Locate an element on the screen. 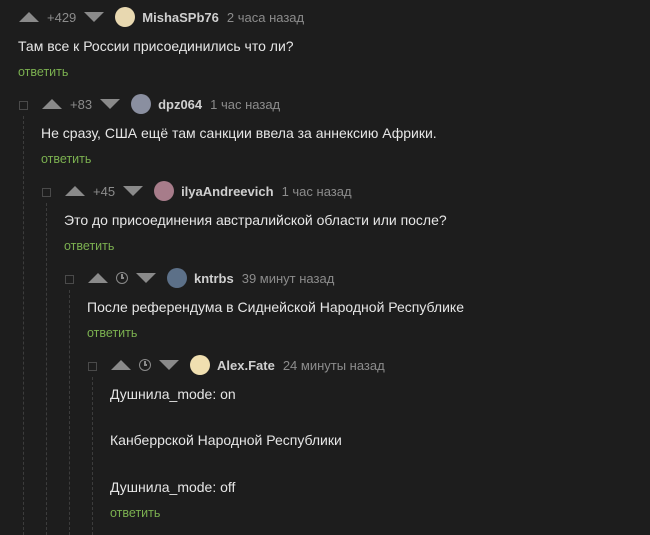 The width and height of the screenshot is (650, 535). comment-time: 24 минуты назад is located at coordinates (334, 365).